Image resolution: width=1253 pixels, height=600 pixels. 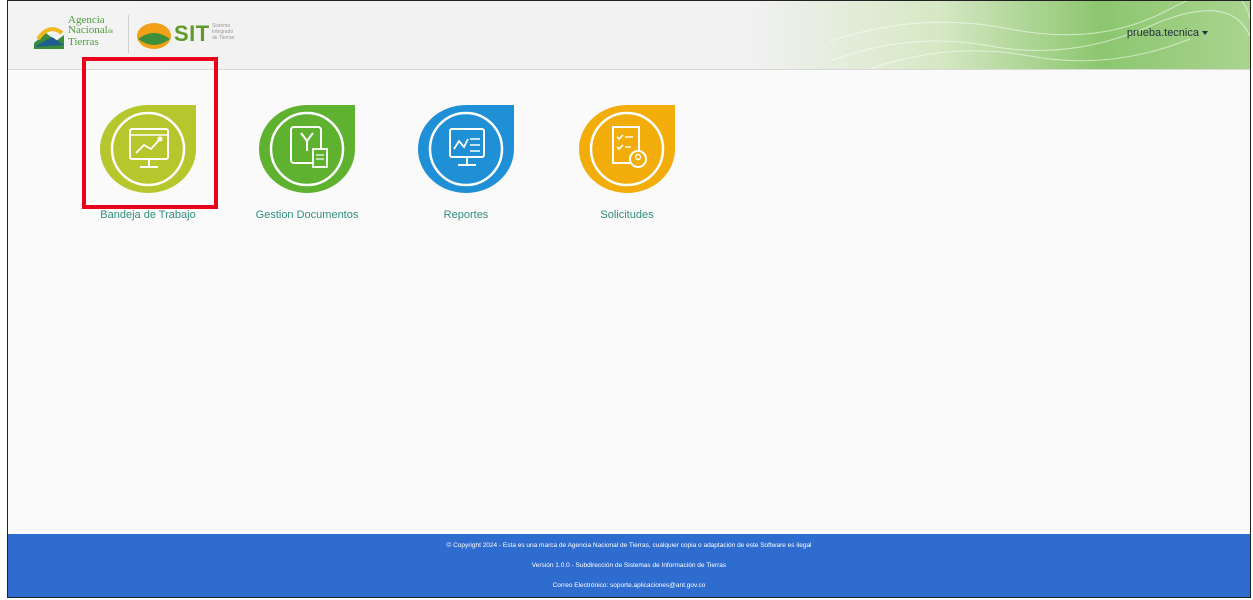 What do you see at coordinates (83, 42) in the screenshot?
I see `ant-logo-line3: Tierras` at bounding box center [83, 42].